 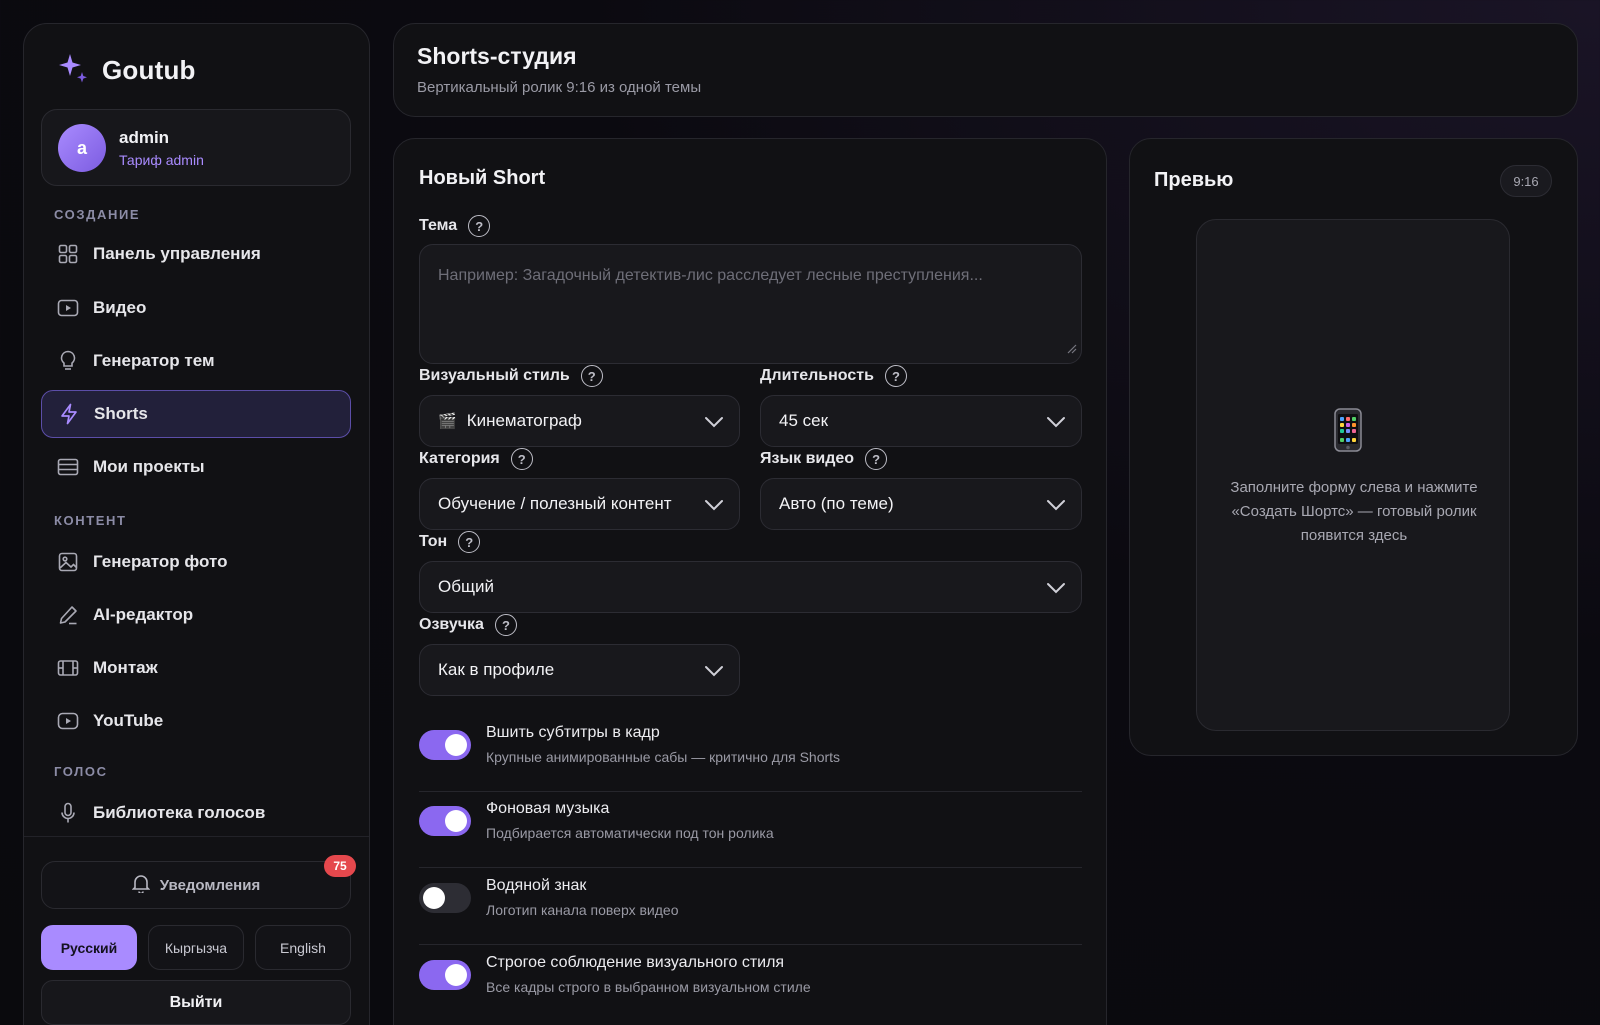 I want to click on user-plan: Тариф admin, so click(x=161, y=160).